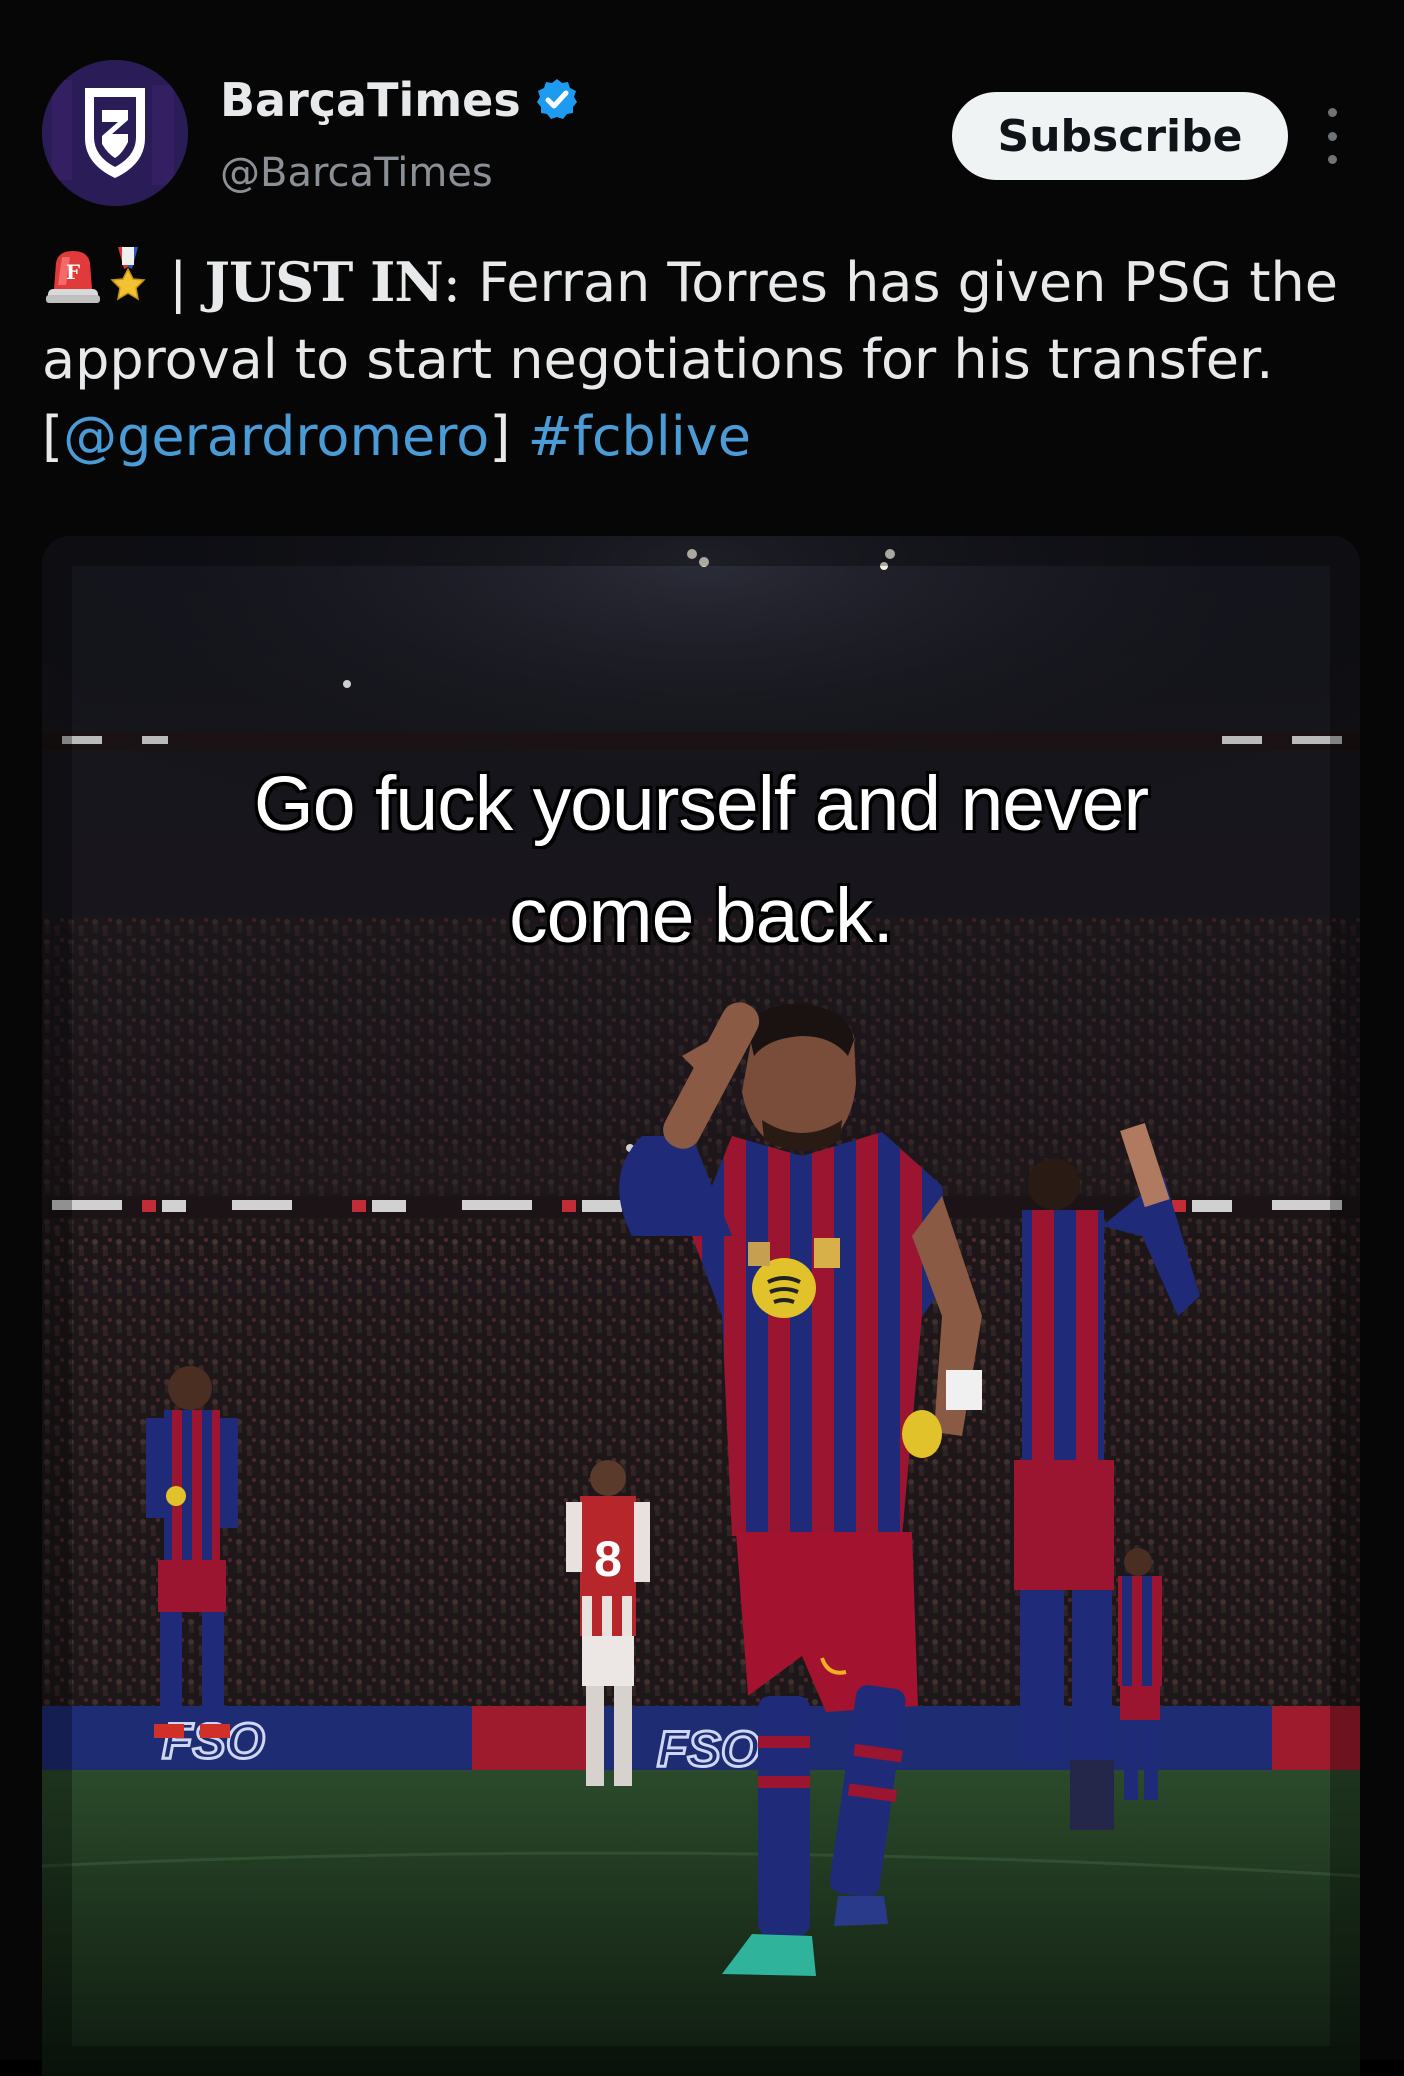 This screenshot has height=2076, width=1404. Describe the element at coordinates (73, 272) in the screenshot. I see `svg-text: F` at that location.